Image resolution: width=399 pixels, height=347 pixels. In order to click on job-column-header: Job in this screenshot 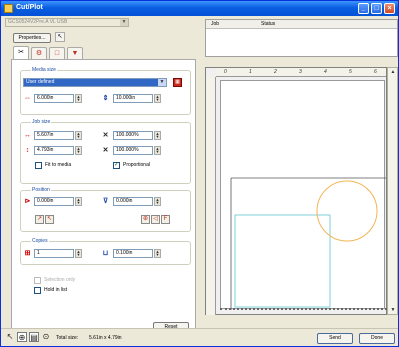, I will do `click(215, 24)`.